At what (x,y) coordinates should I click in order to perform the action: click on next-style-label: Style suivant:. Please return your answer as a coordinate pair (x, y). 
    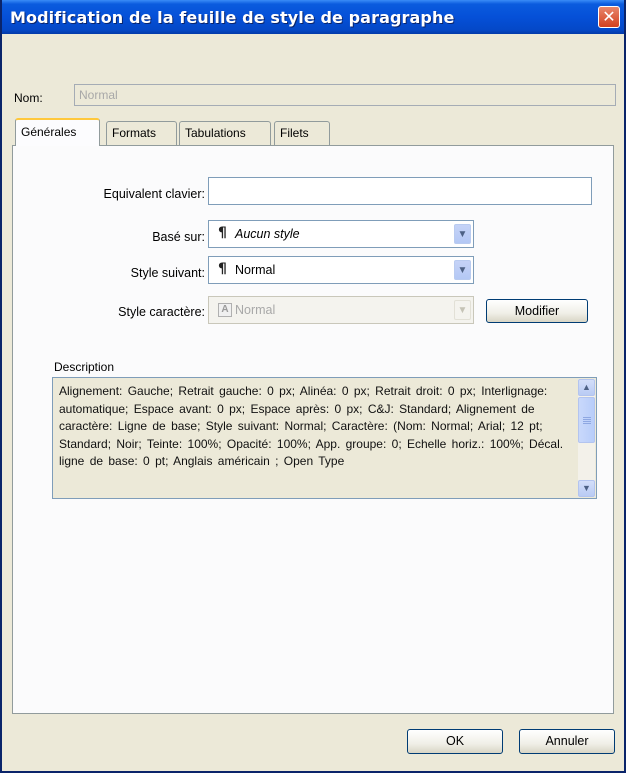
    Looking at the image, I should click on (167, 273).